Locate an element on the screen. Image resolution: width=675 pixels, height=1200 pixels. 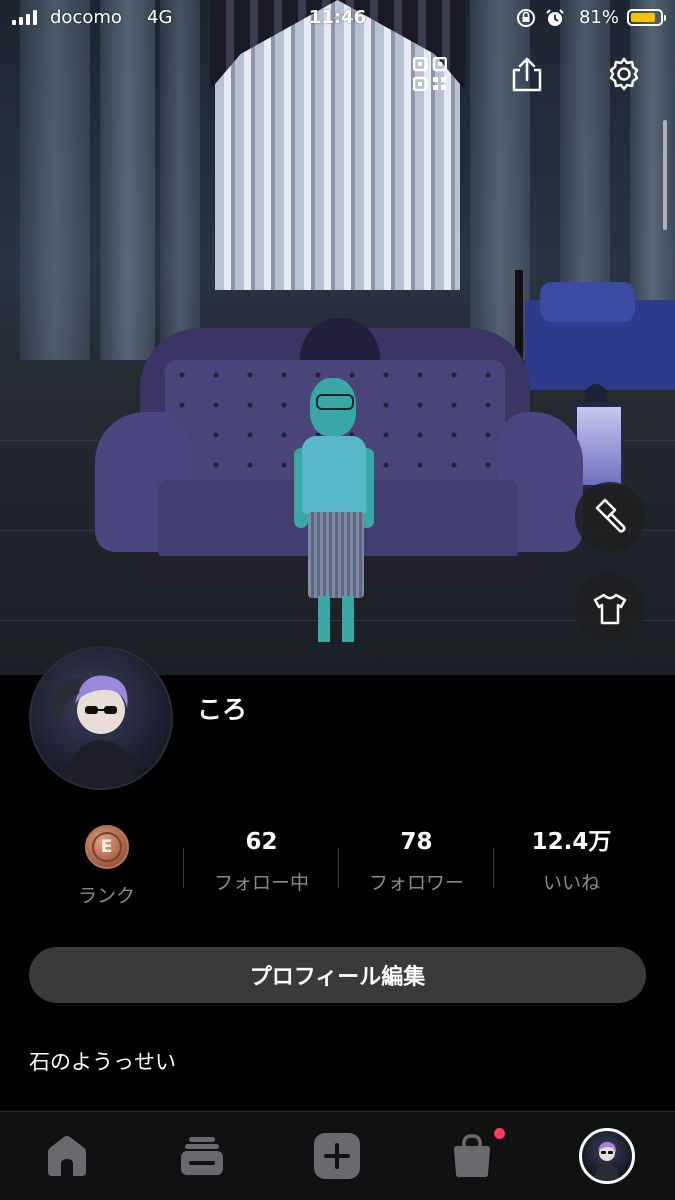
notification-dot is located at coordinates (499, 1133).